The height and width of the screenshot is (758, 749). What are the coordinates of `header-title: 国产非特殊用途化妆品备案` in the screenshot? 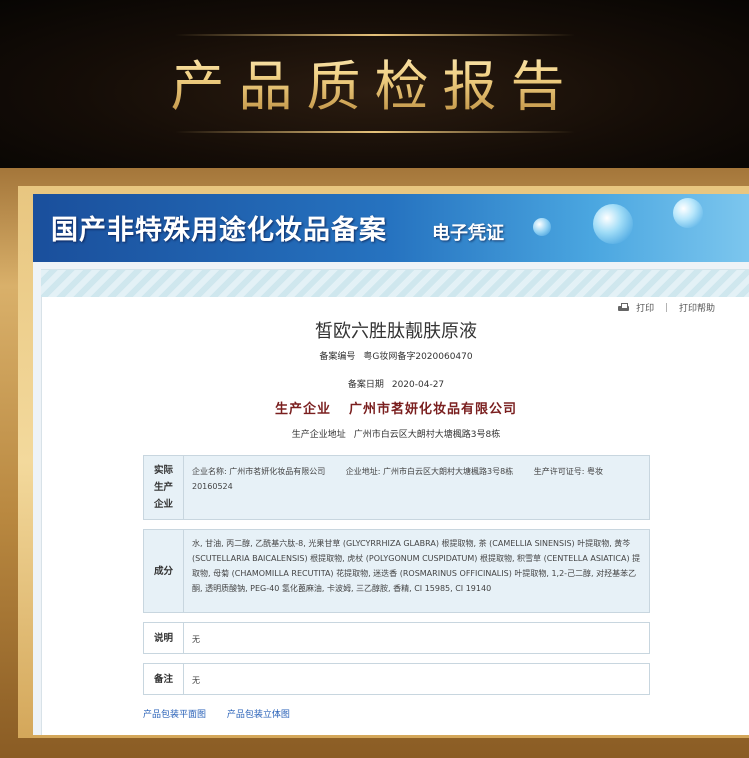 It's located at (219, 230).